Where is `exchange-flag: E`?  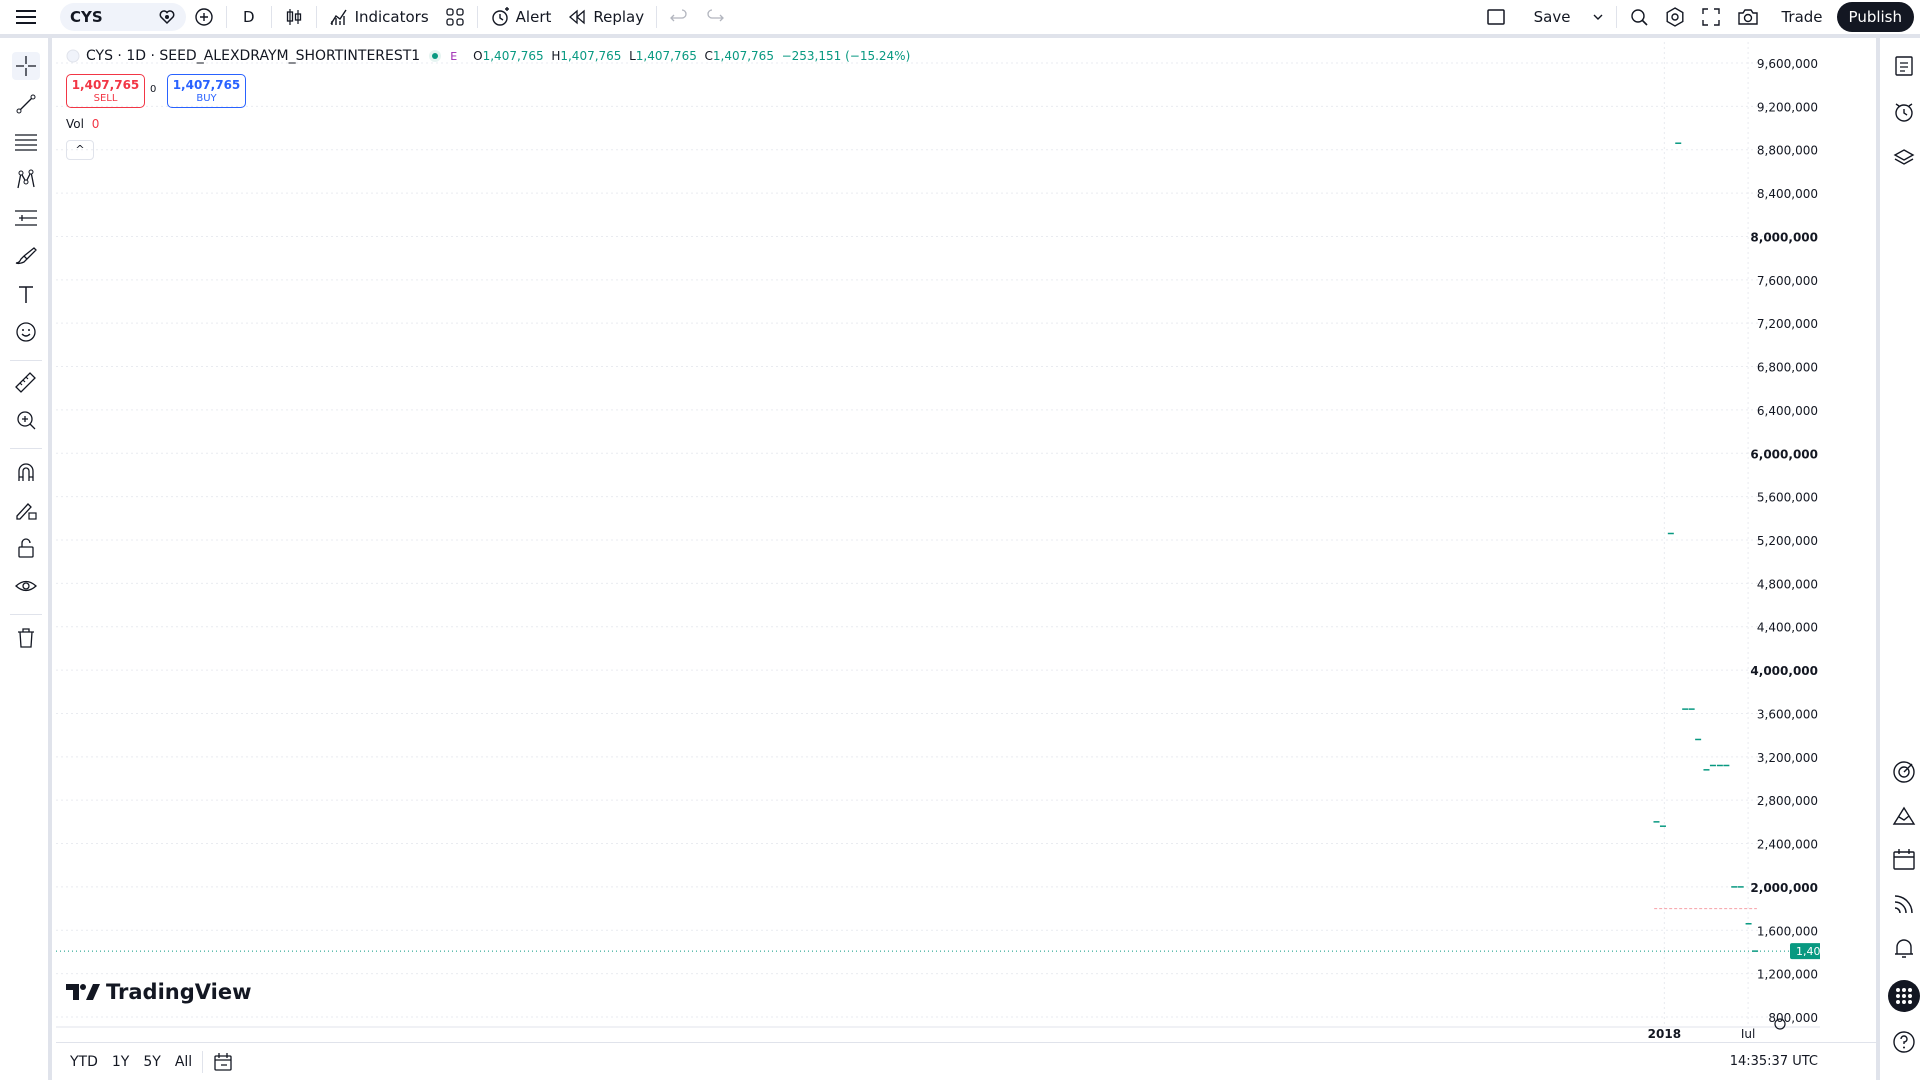 exchange-flag: E is located at coordinates (453, 56).